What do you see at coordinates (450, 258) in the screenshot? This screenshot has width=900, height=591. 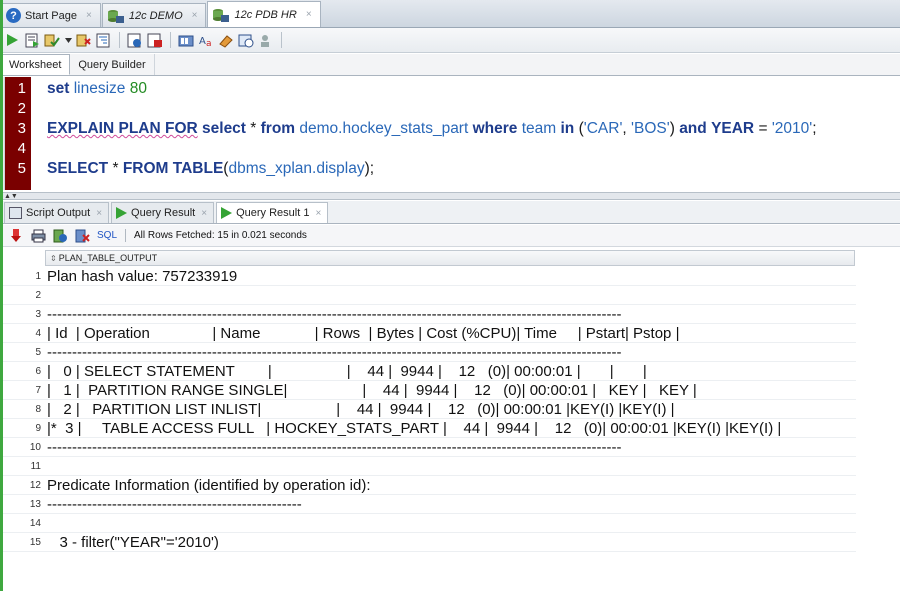 I see `column-header-plan-table-output: ⇕ PLAN_TABLE_OUTPUT` at bounding box center [450, 258].